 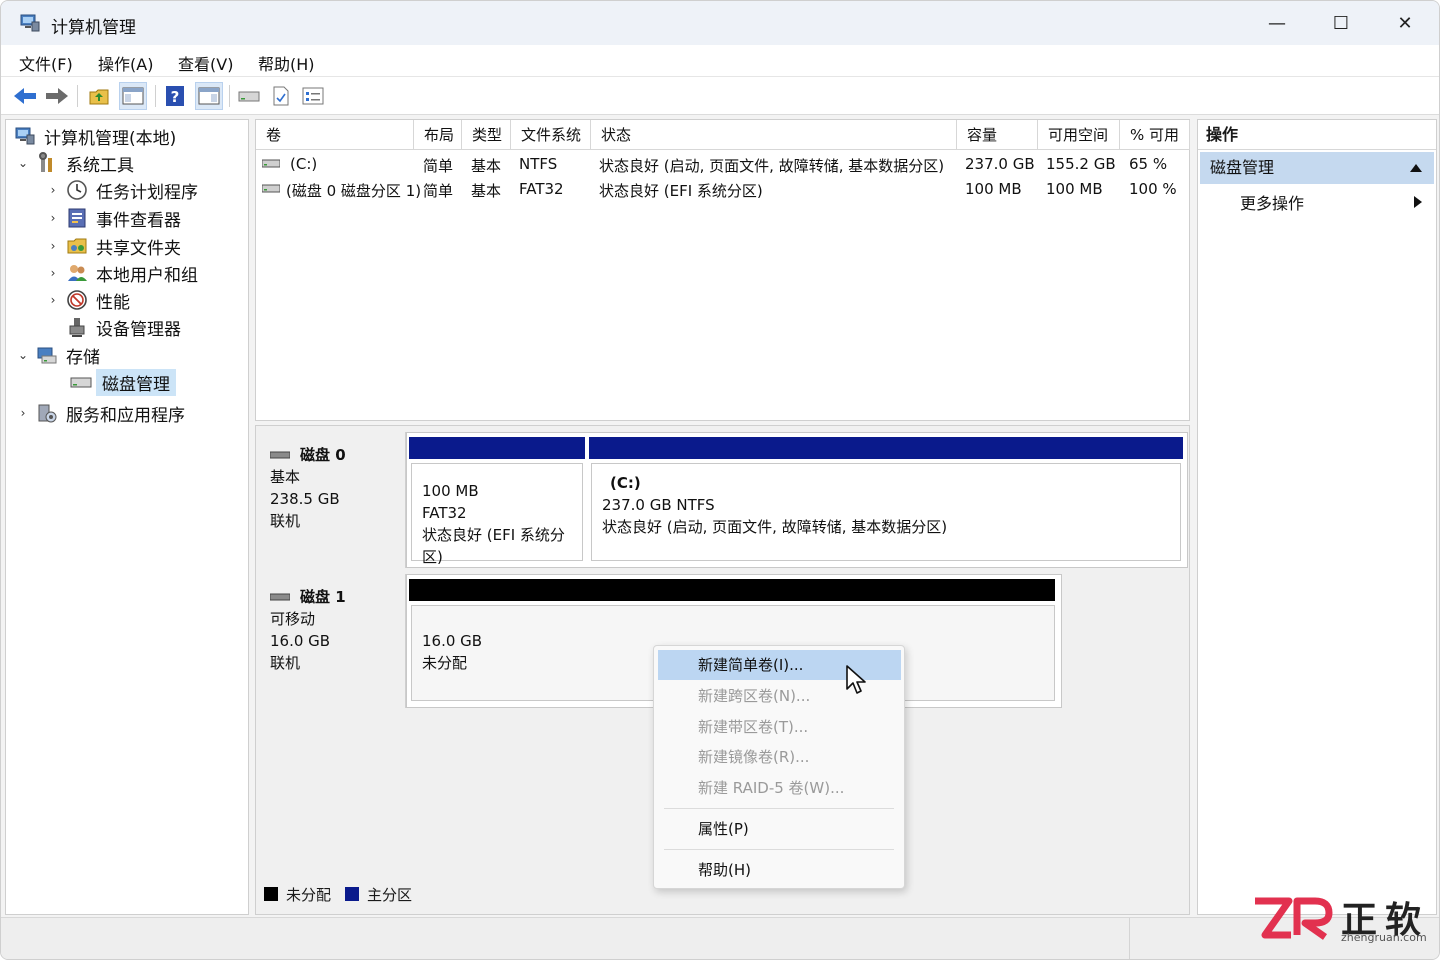 I want to click on disk-0-size: 238.5 GB, so click(x=305, y=499).